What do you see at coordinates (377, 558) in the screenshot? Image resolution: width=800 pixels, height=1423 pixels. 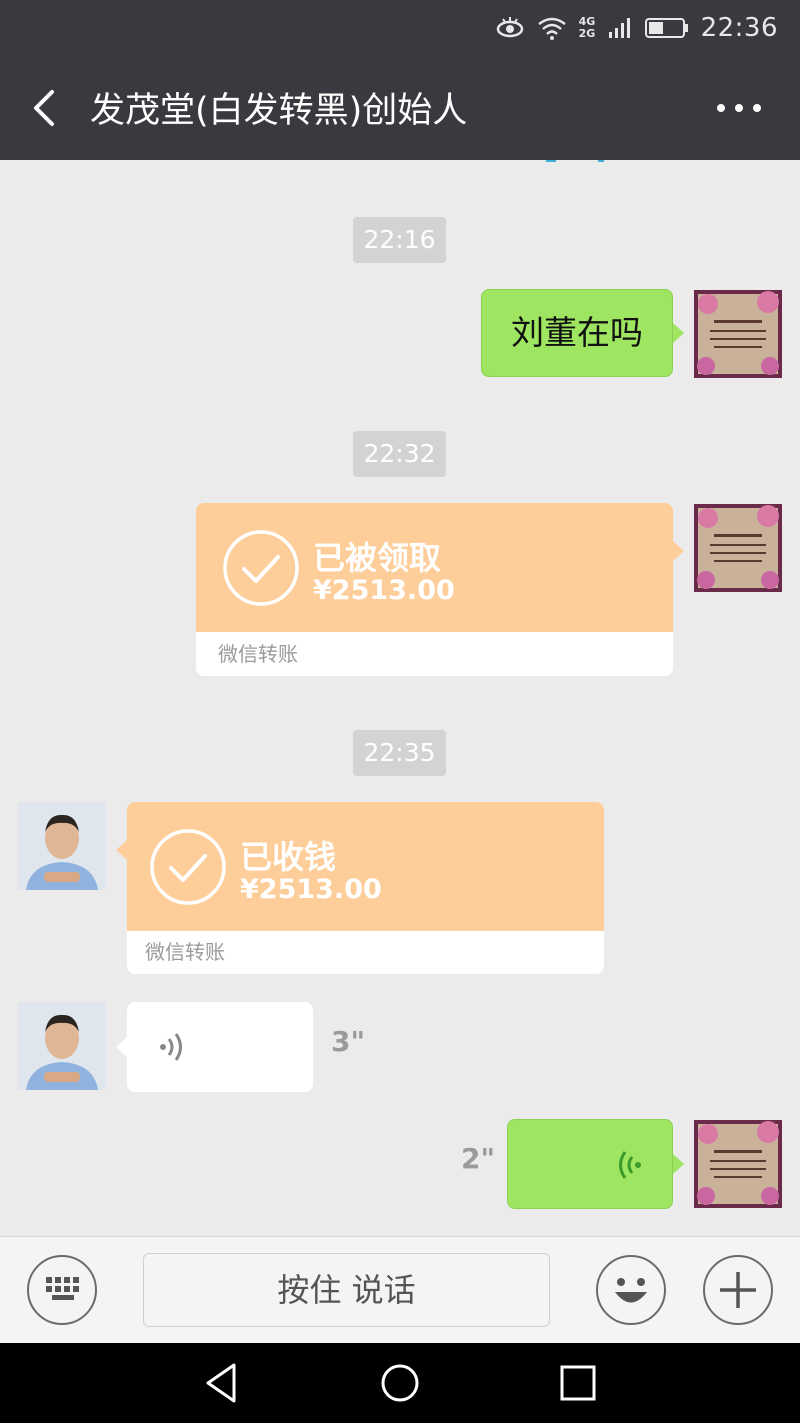 I see `transfer-status: 已被领取` at bounding box center [377, 558].